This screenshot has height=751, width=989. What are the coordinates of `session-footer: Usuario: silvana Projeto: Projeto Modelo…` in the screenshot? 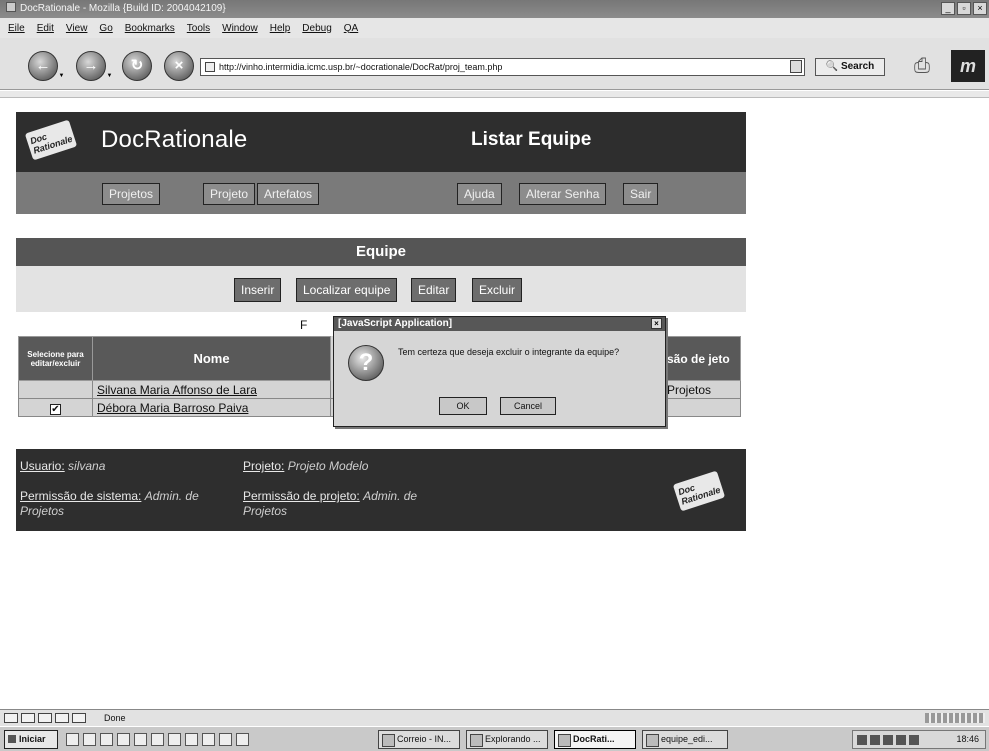 It's located at (381, 490).